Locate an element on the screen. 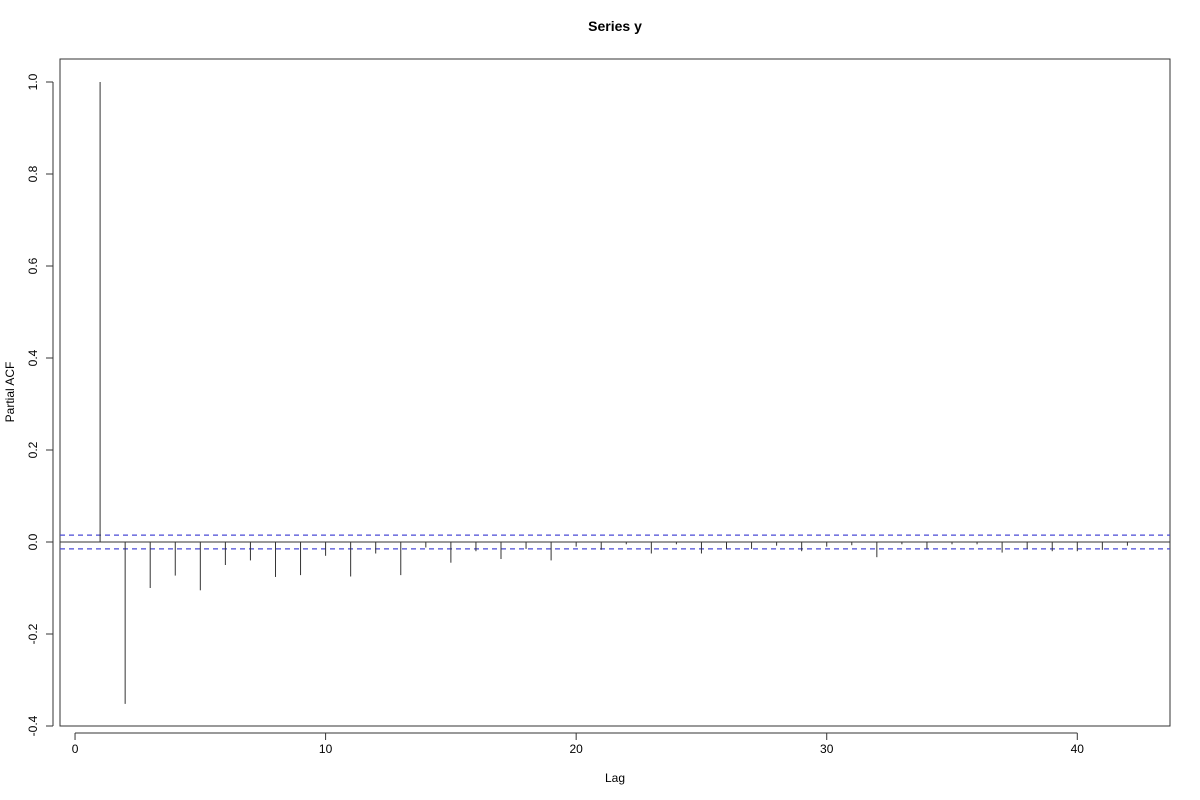 Image resolution: width=1200 pixels, height=800 pixels. y-tick-label: -0.4 is located at coordinates (33, 725).